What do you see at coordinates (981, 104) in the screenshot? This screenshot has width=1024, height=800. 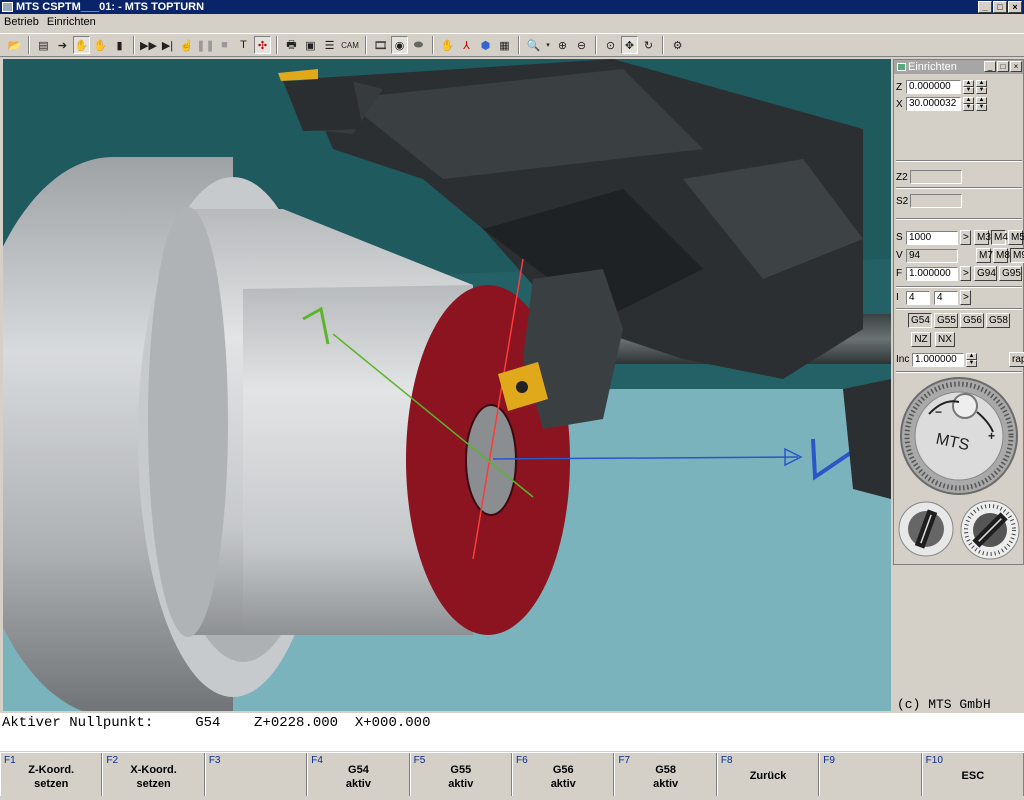 I see `x-fine-spinner: ▲ ▼` at bounding box center [981, 104].